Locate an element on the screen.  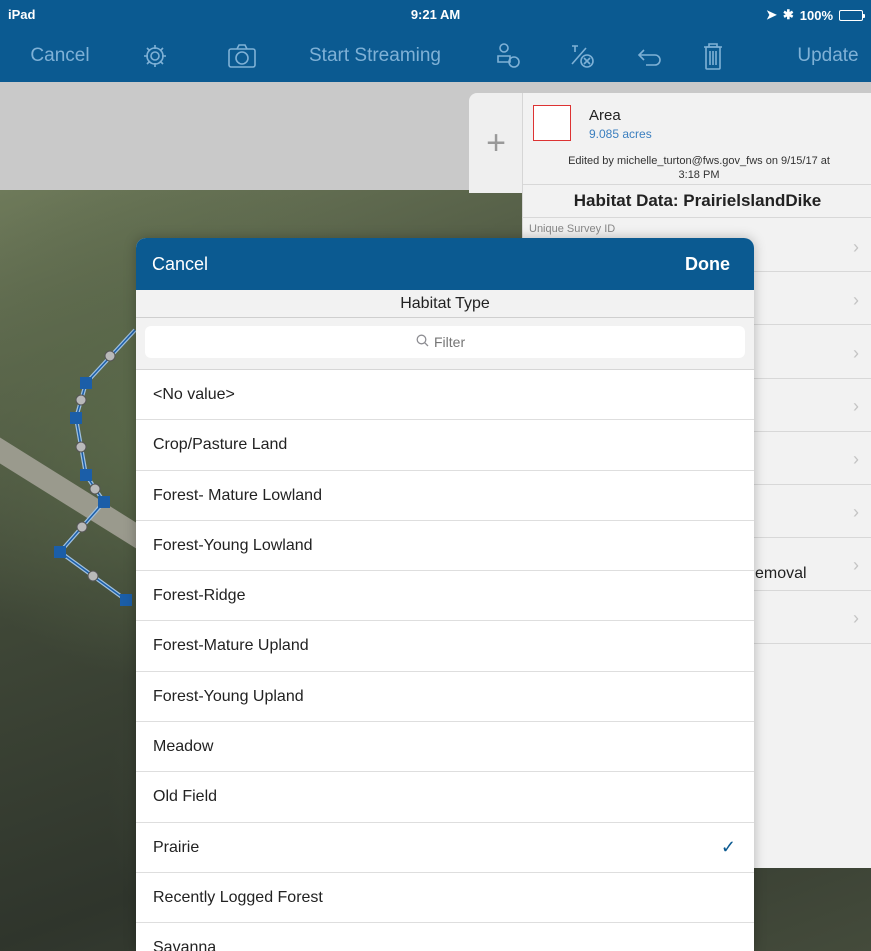
picker-cancel-button: Cancel is located at coordinates (180, 264).